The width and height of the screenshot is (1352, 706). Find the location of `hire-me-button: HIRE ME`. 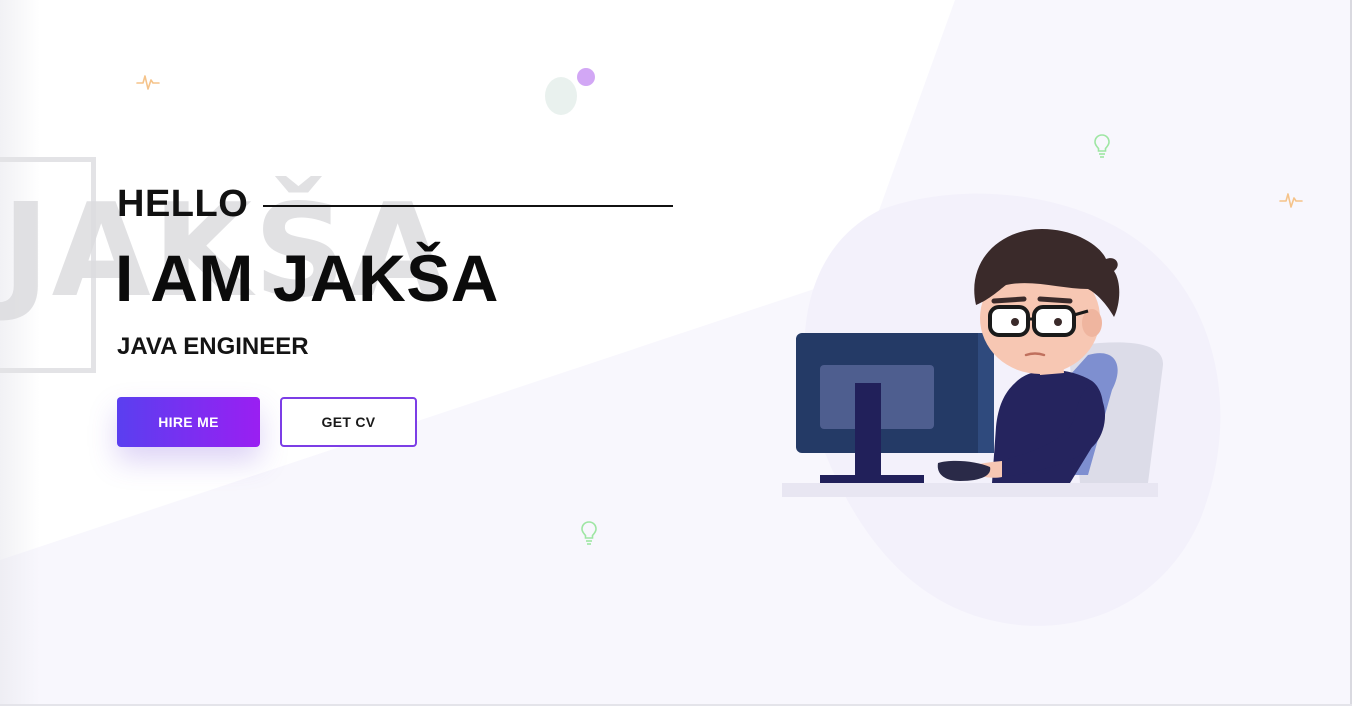

hire-me-button: HIRE ME is located at coordinates (188, 422).